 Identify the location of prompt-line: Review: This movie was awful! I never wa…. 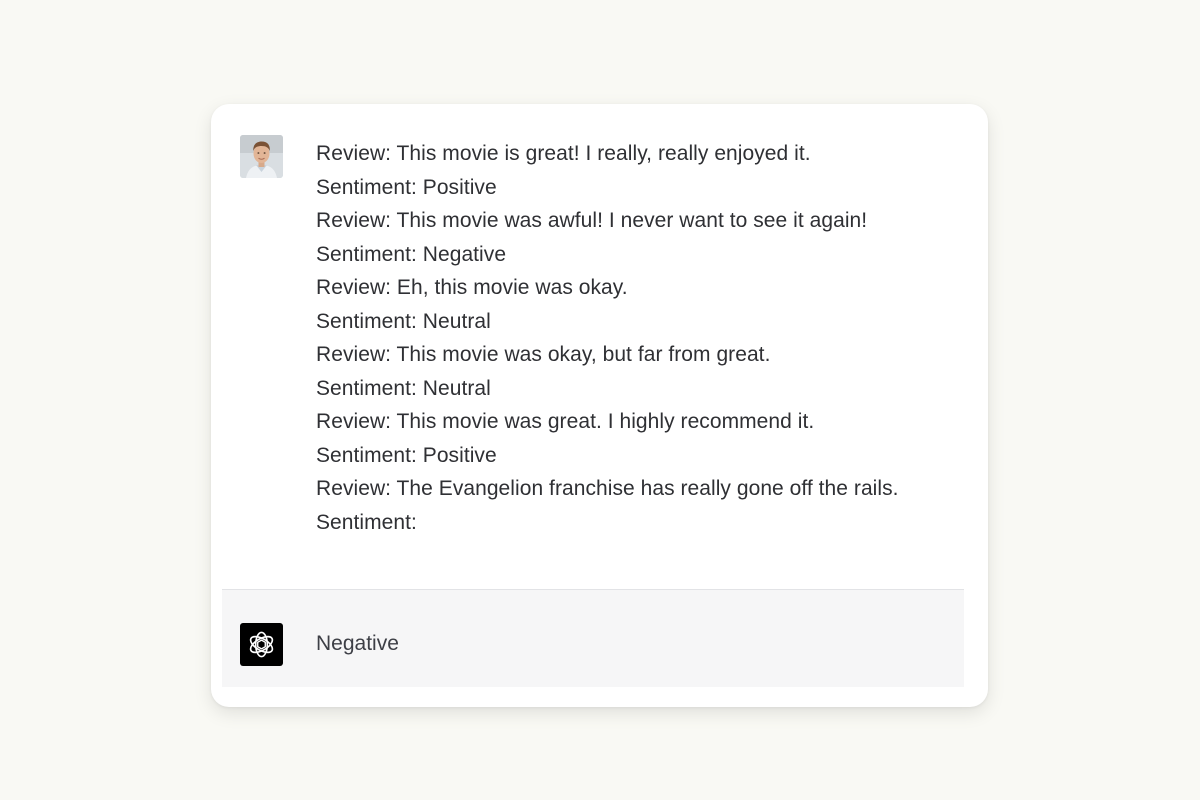
(592, 220).